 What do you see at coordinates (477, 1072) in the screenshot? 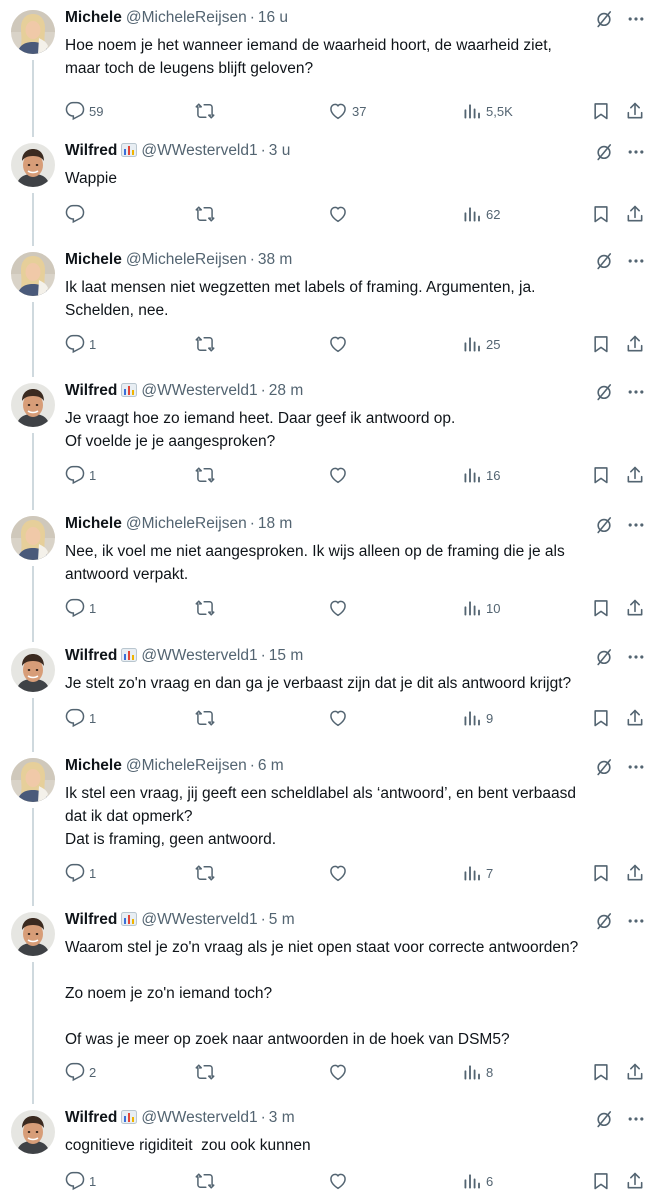
I see `views-button: 8` at bounding box center [477, 1072].